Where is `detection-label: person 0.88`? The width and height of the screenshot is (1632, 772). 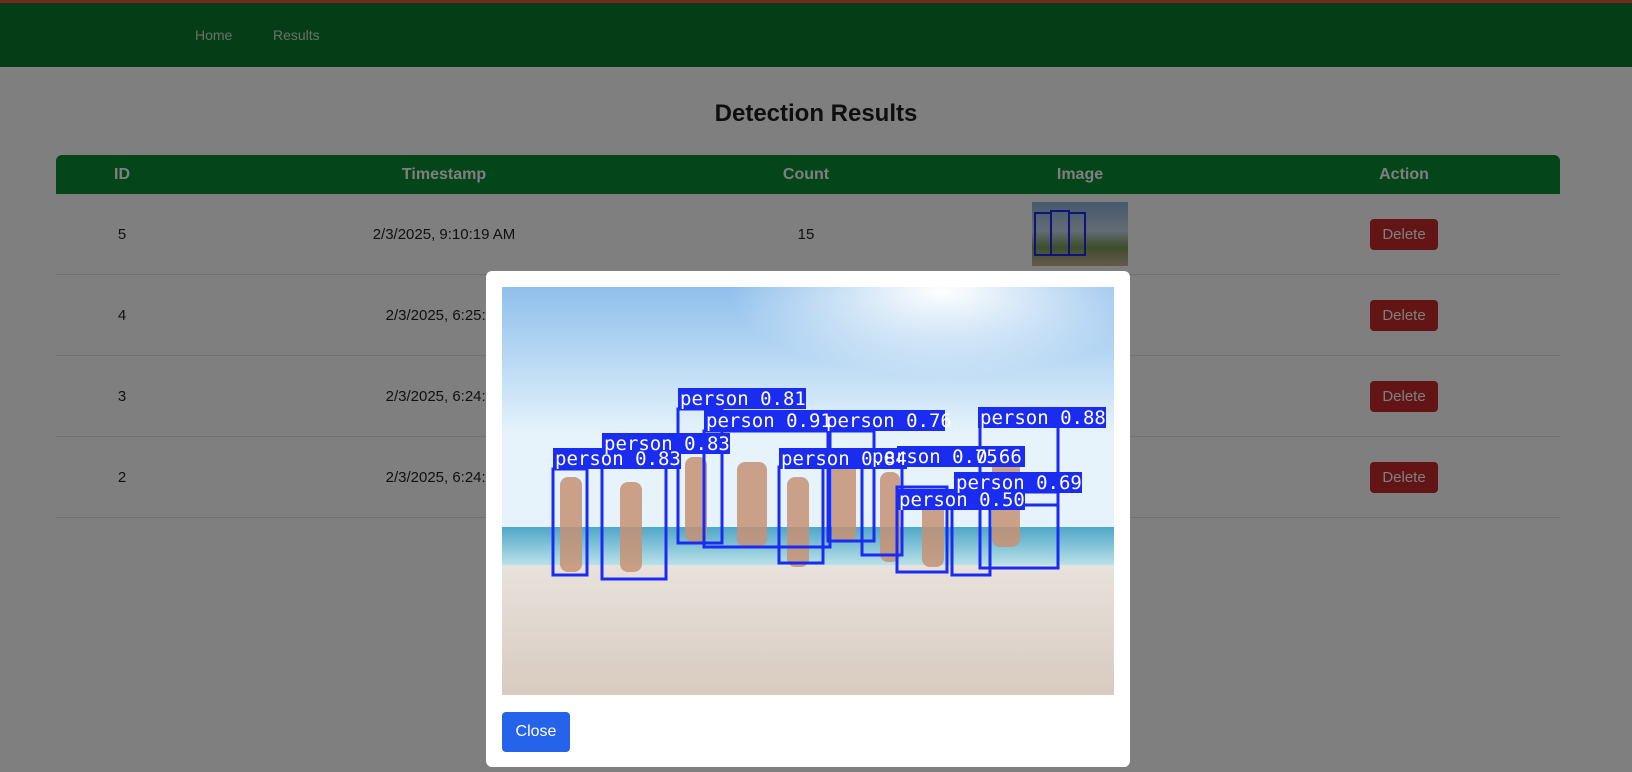
detection-label: person 0.88 is located at coordinates (1043, 418).